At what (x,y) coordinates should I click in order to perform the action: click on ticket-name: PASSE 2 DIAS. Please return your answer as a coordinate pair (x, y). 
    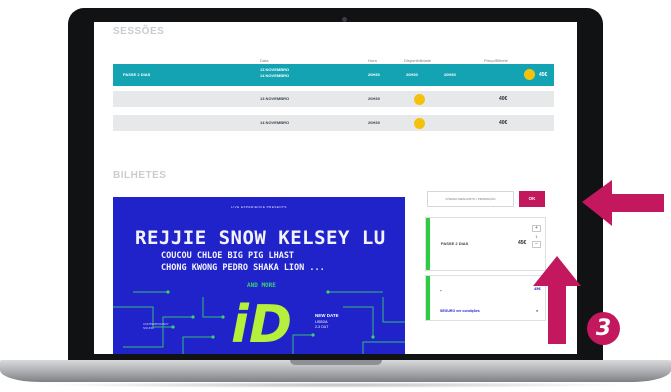
    Looking at the image, I should click on (455, 243).